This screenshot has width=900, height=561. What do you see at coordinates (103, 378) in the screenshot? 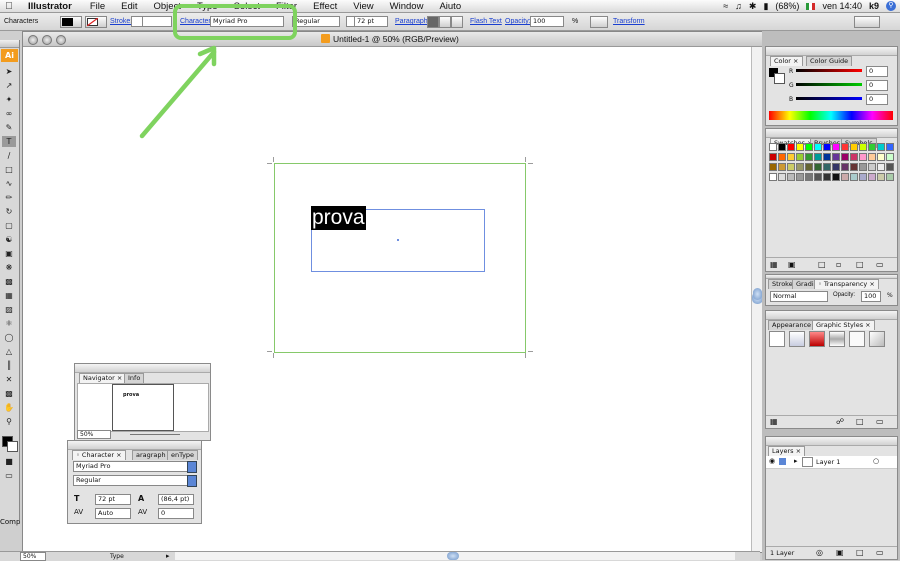
I see `tab-navigator: Navigator ×` at bounding box center [103, 378].